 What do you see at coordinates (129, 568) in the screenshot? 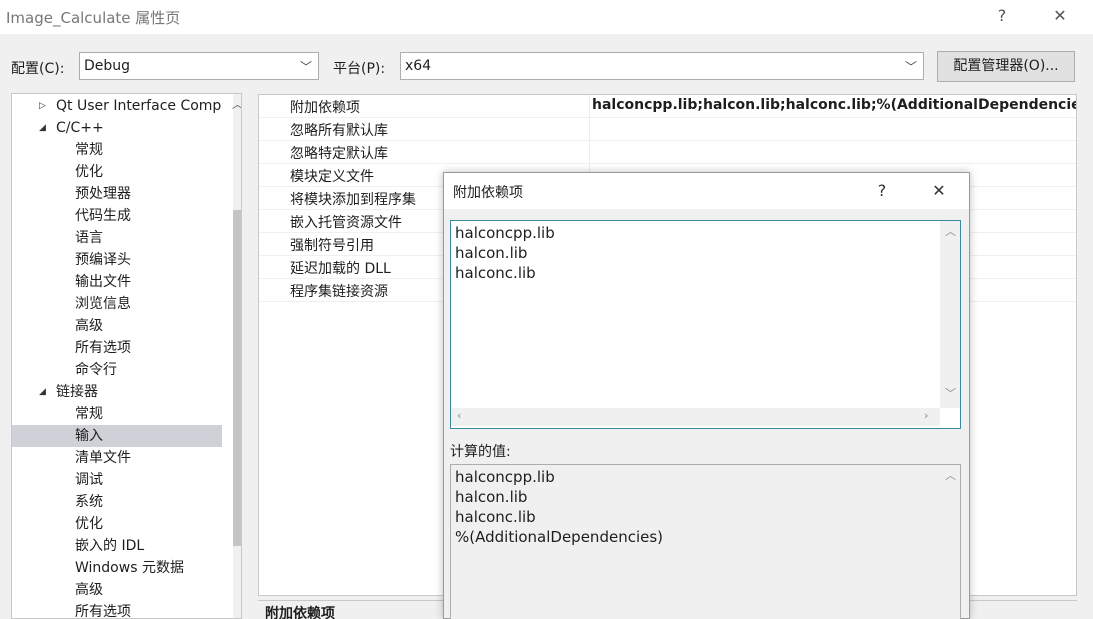
I see `tree-item-label: Windows 元数据` at bounding box center [129, 568].